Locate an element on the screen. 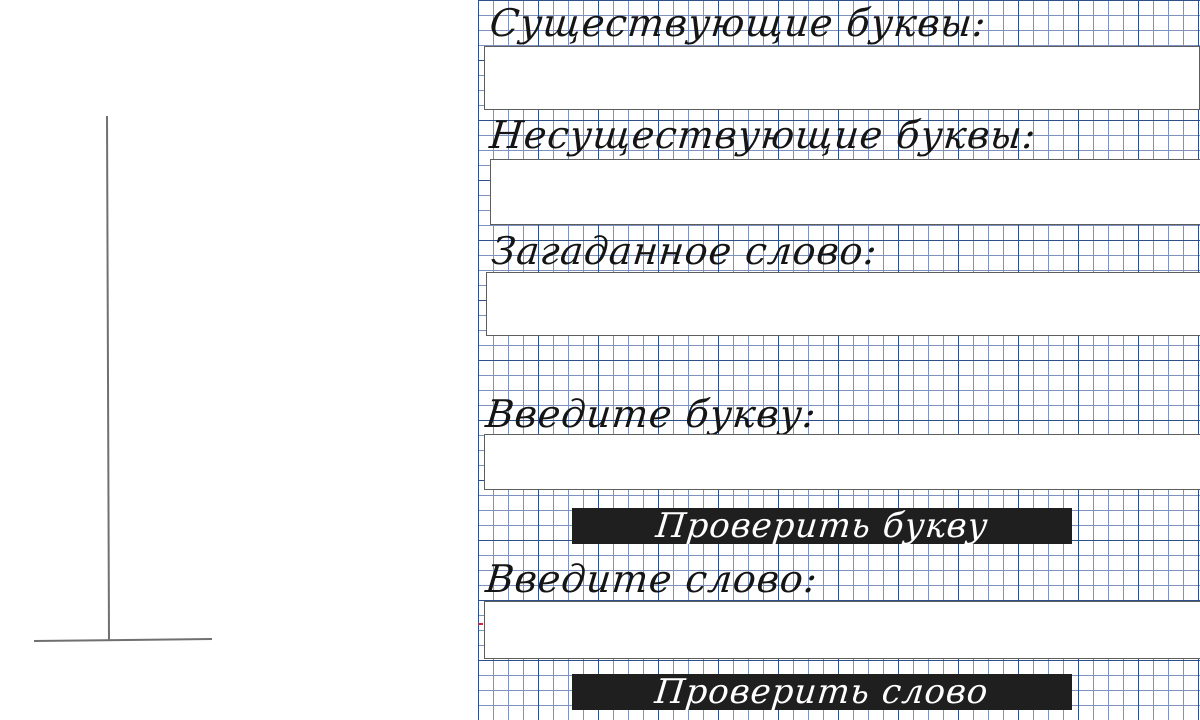 The image size is (1200, 720). nonexistent-letters-display is located at coordinates (845, 192).